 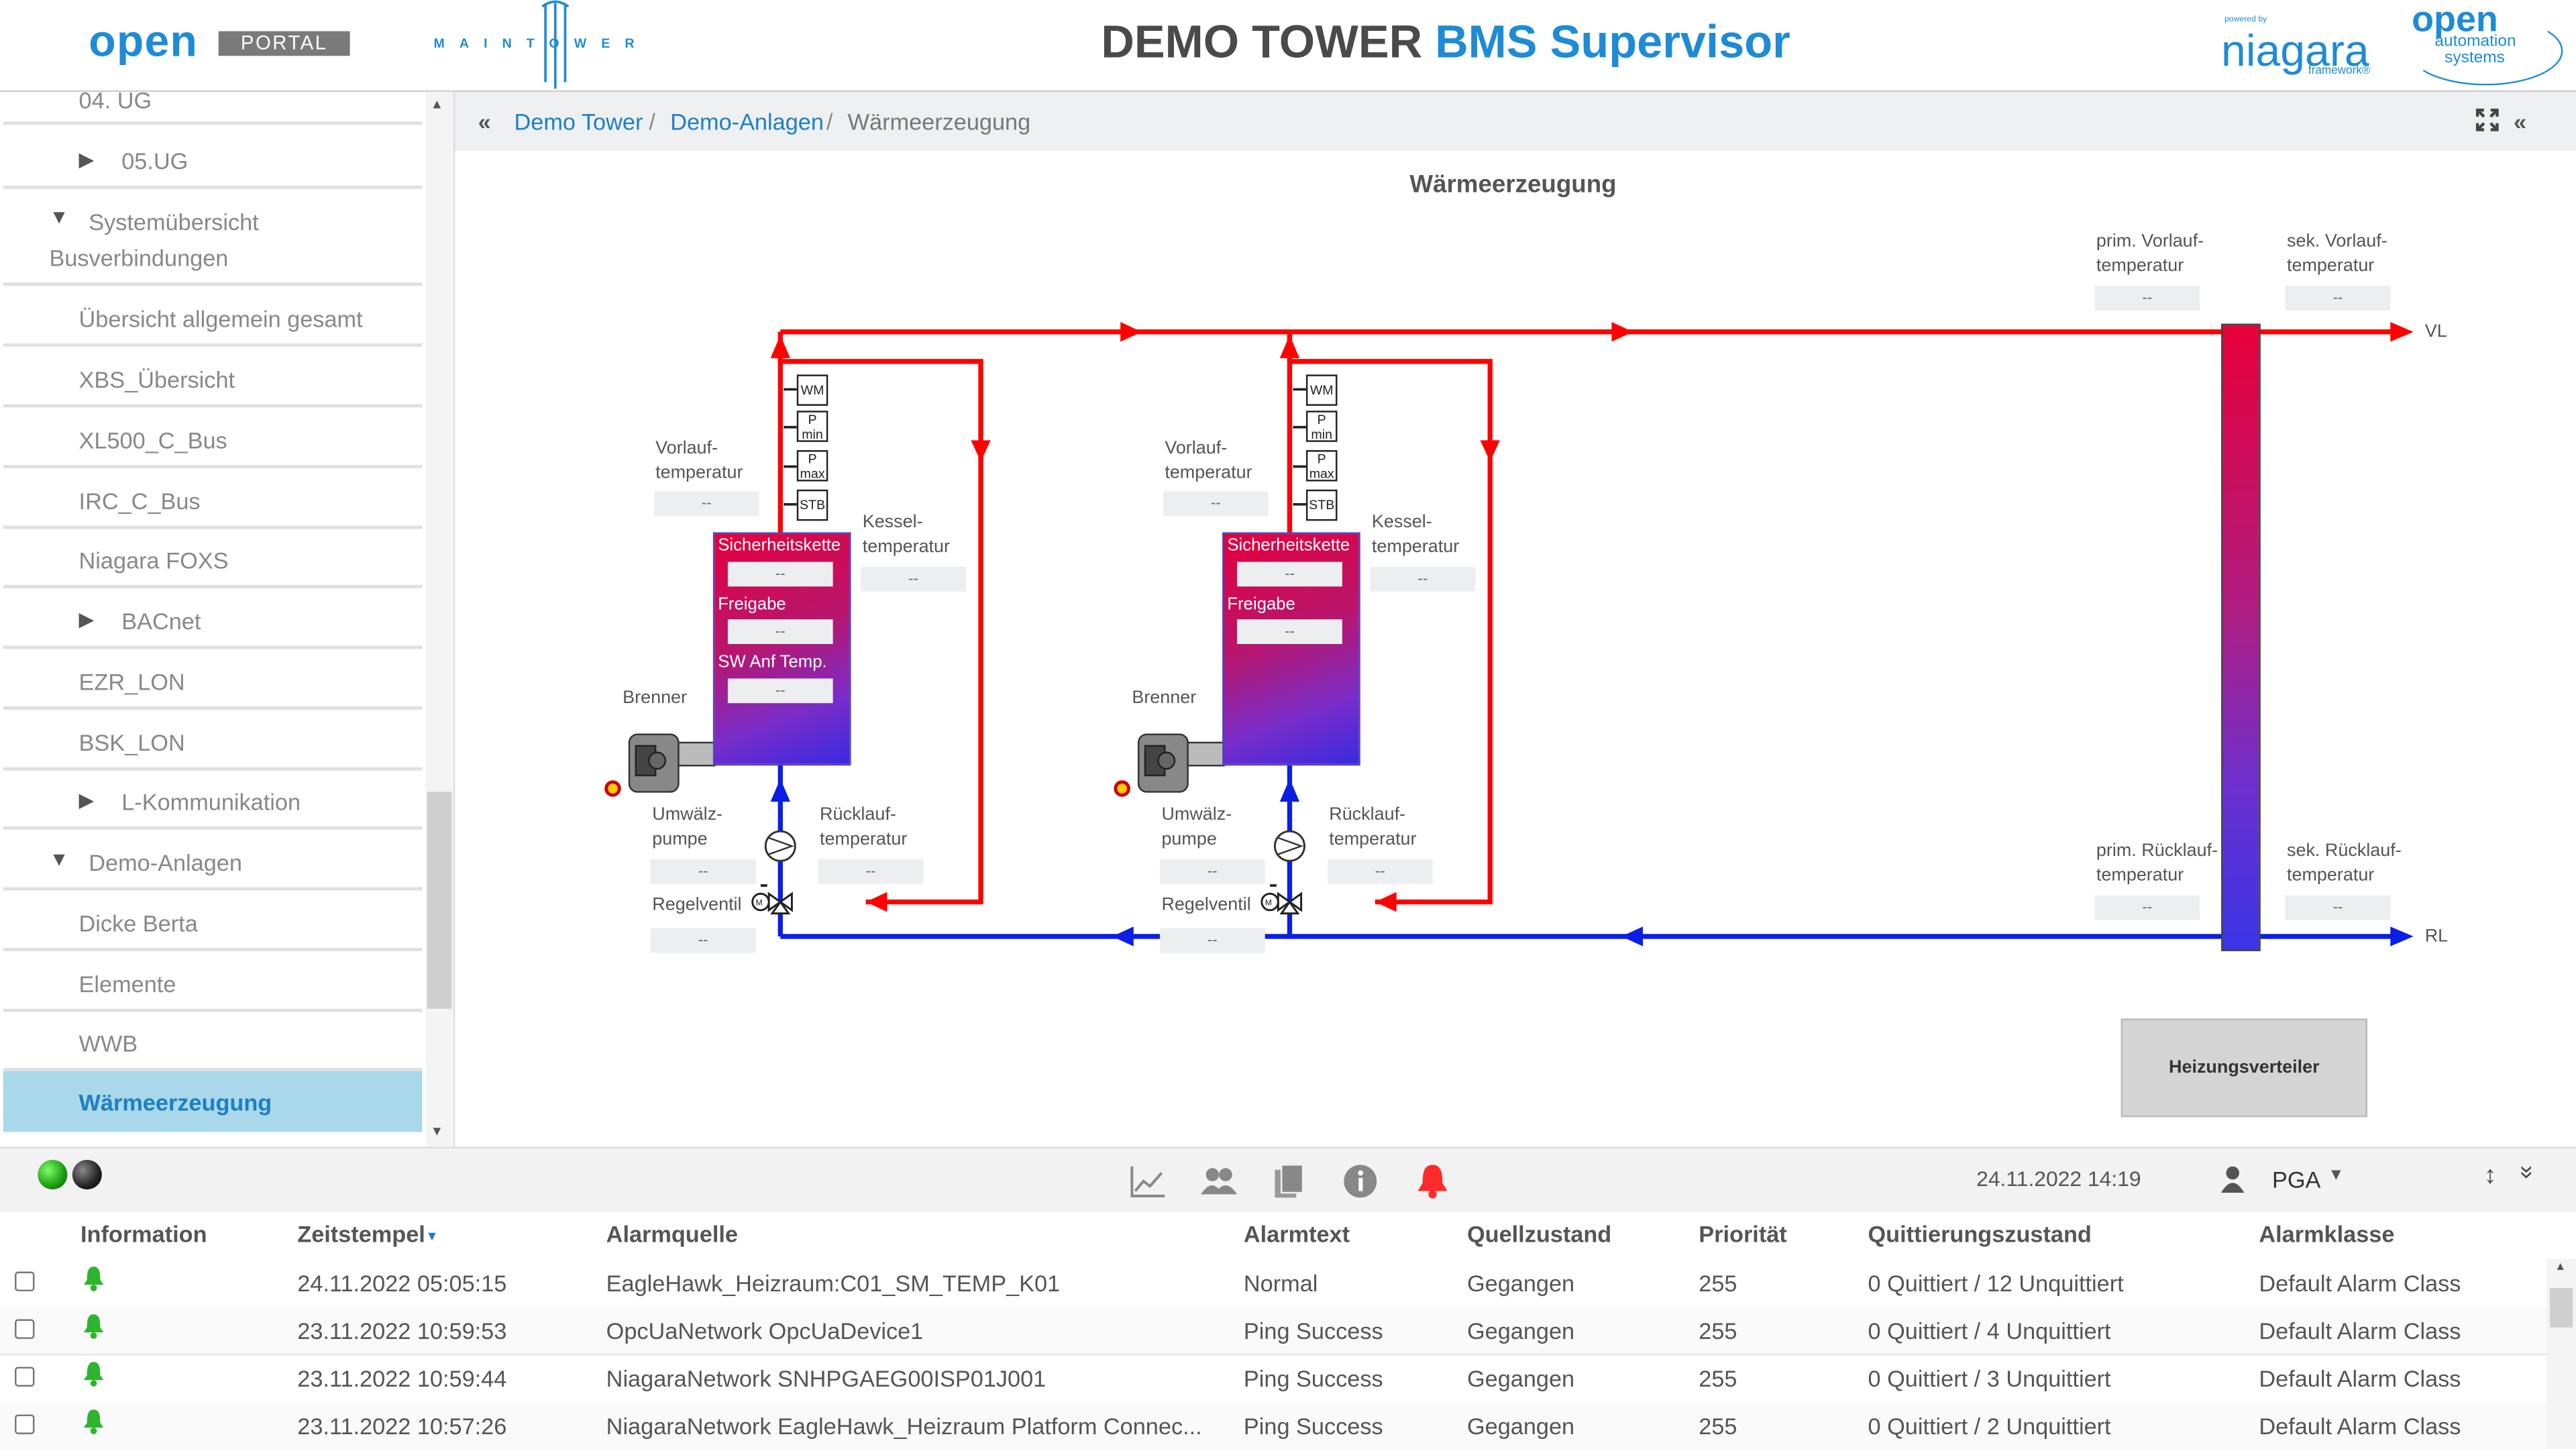 I want to click on collapse-sidebar-icon: «, so click(x=484, y=122).